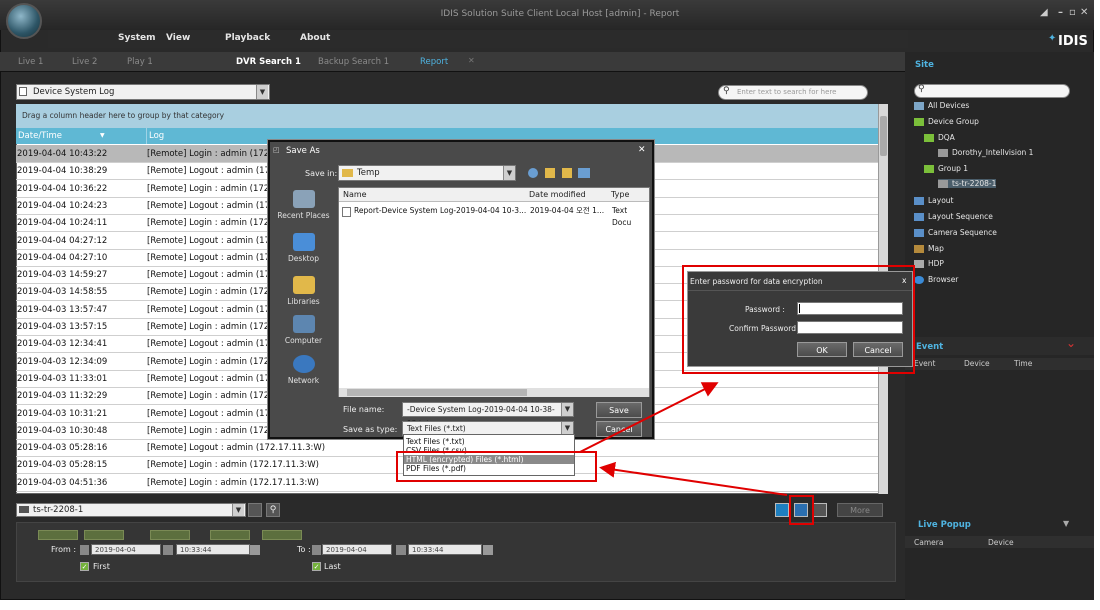  What do you see at coordinates (649, 417) in the screenshot?
I see `arrow-to-password-dialog` at bounding box center [649, 417].